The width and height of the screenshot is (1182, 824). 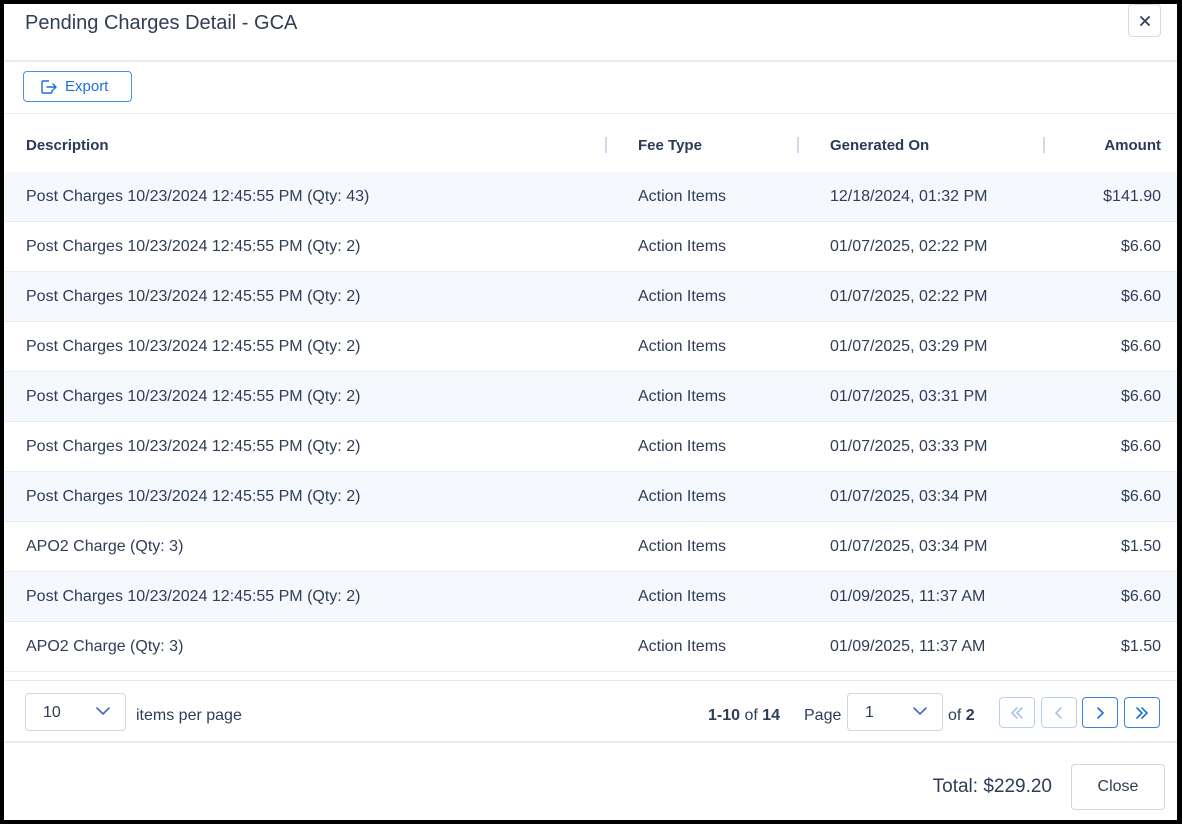 I want to click on page-size-value: 10, so click(x=52, y=712).